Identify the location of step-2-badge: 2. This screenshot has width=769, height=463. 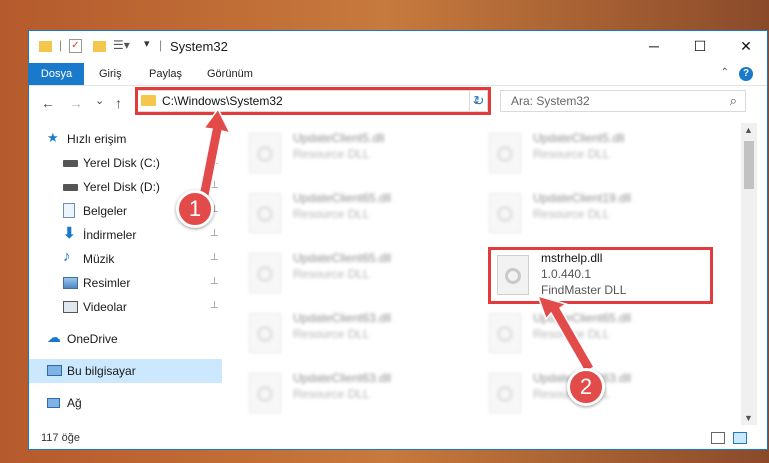
(586, 387).